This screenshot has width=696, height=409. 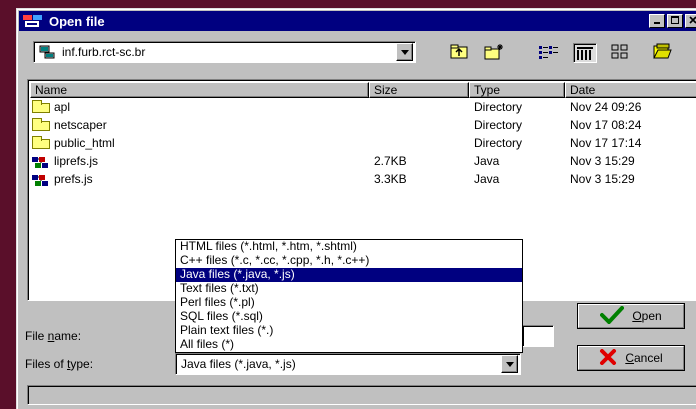 What do you see at coordinates (348, 364) in the screenshot?
I see `file-type-combobox: Java files (*.java, *.js)` at bounding box center [348, 364].